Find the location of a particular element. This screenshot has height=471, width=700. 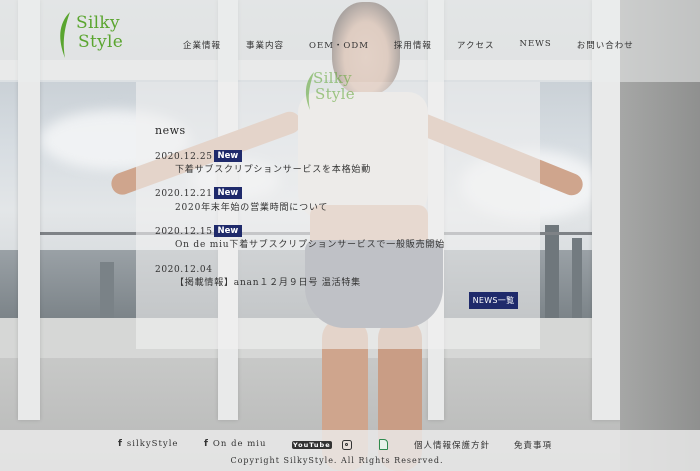

footer-facebook-silkystyle: f silkyStyle is located at coordinates (148, 444).